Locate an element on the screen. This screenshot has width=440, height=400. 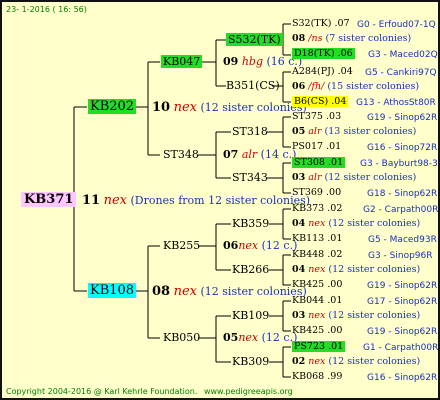
l4-row: PS017 .01 is located at coordinates (316, 147).